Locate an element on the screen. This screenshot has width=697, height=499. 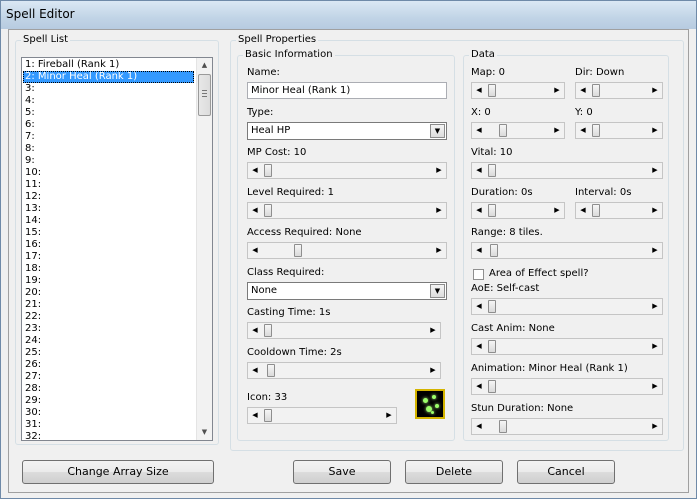
save-button: Save is located at coordinates (342, 472).